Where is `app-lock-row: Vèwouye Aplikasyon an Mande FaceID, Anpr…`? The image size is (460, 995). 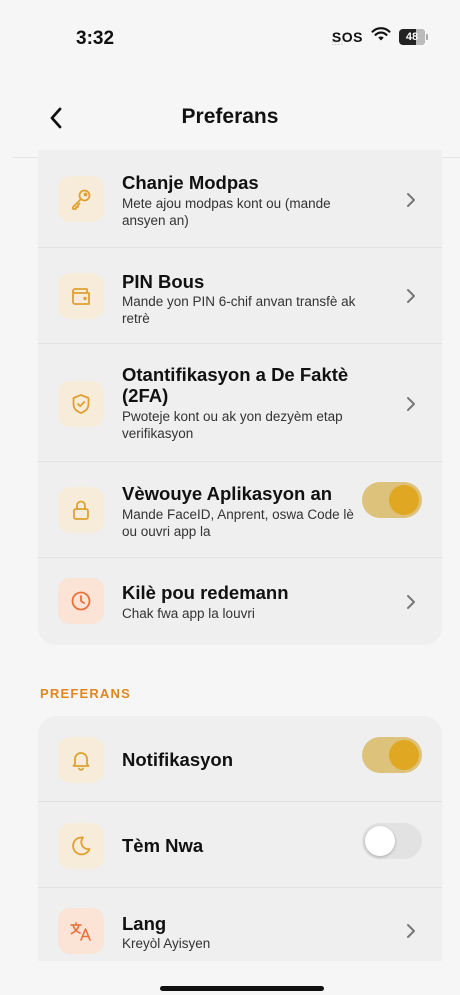
app-lock-row: Vèwouye Aplikasyon an Mande FaceID, Anpr… is located at coordinates (240, 510).